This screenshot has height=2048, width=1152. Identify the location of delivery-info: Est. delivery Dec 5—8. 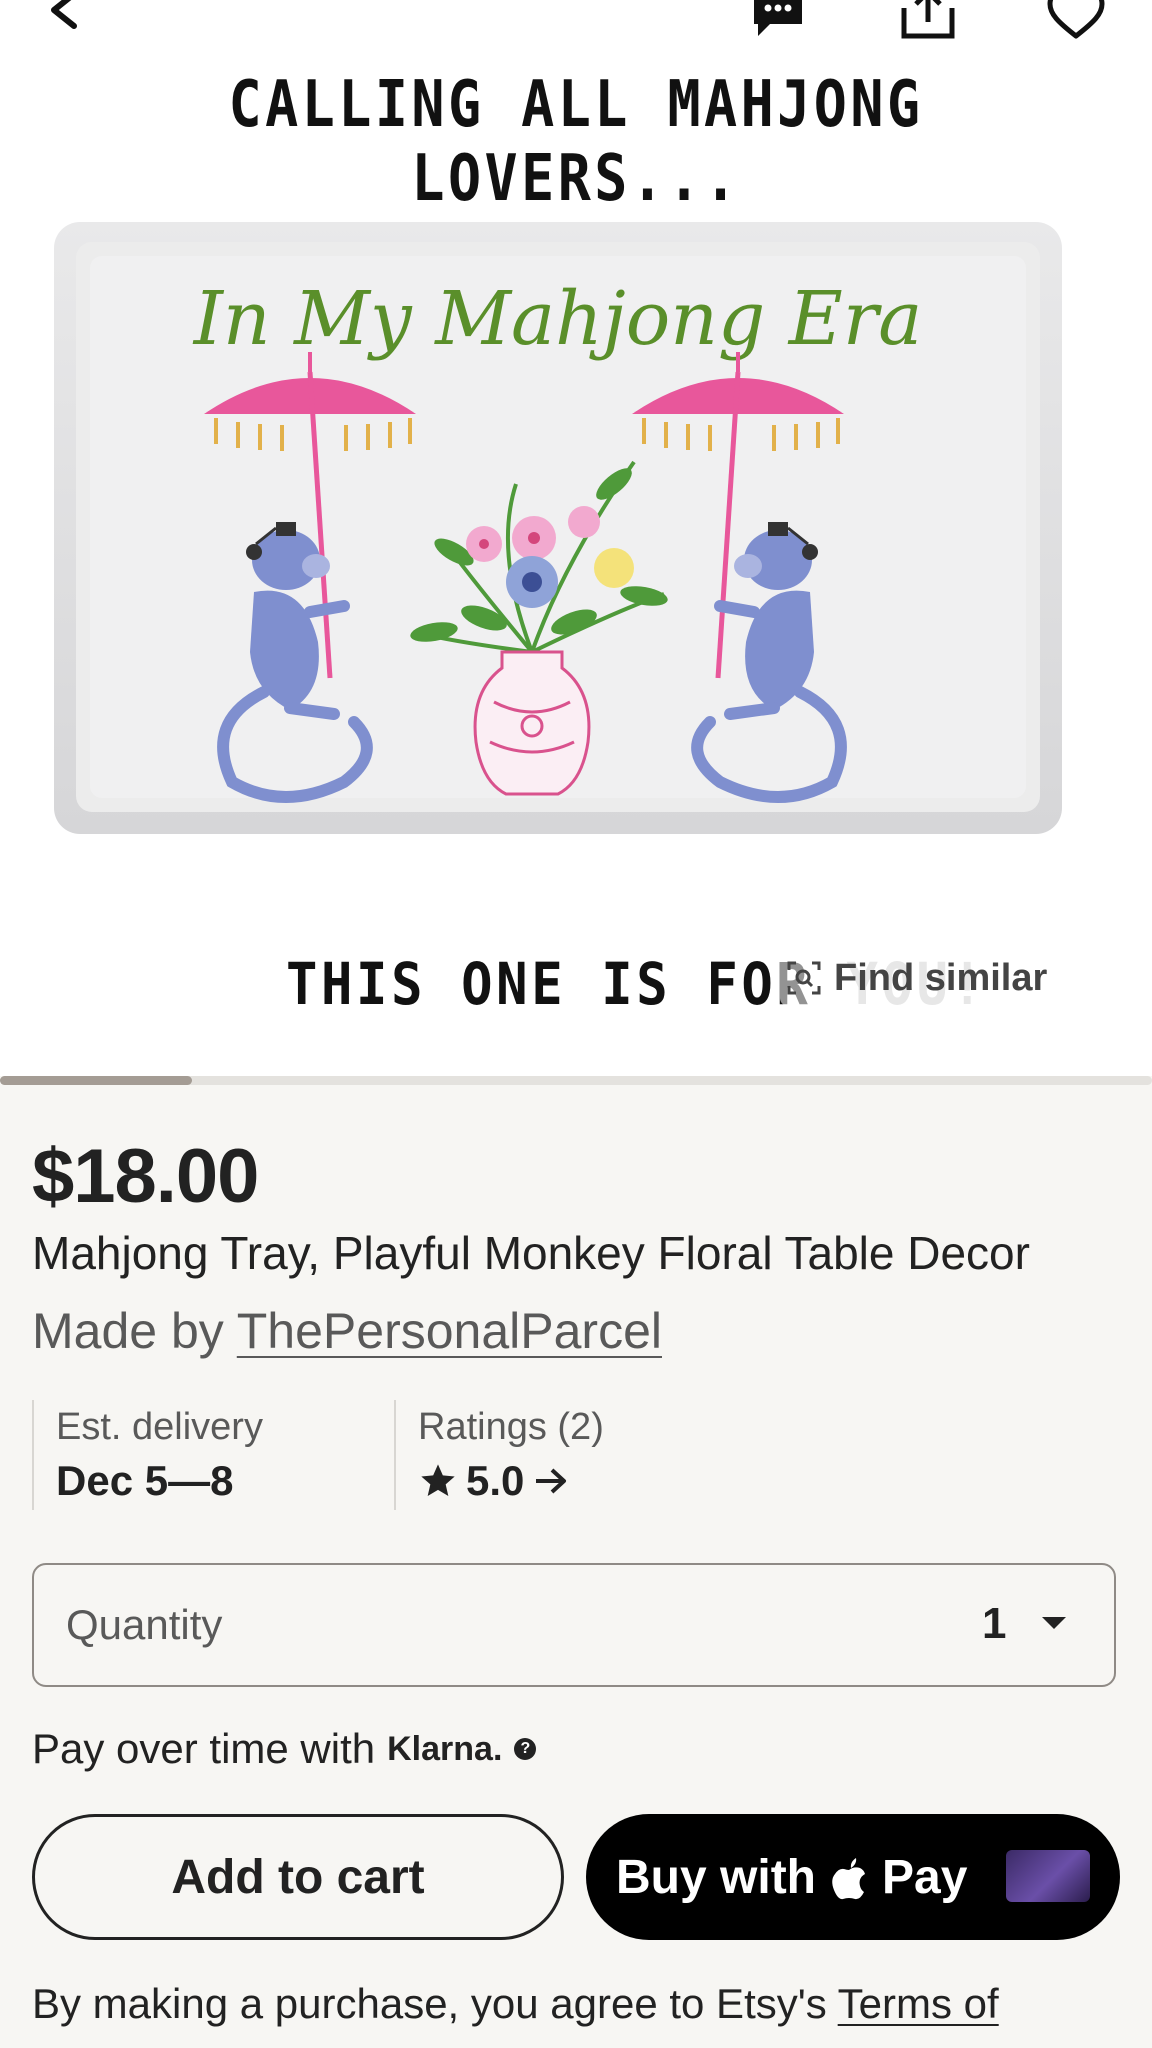
(214, 1455).